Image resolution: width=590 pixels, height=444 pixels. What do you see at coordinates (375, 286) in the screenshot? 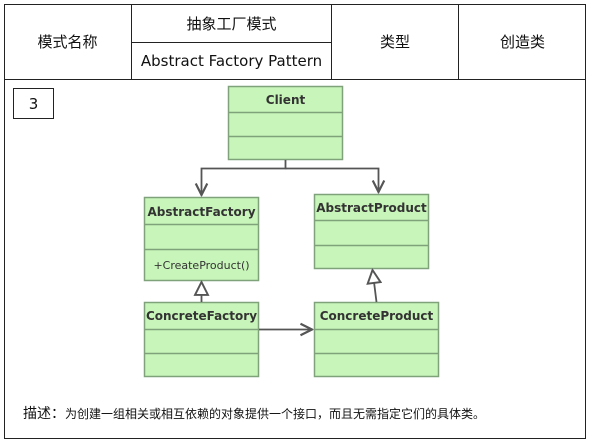
I see `edge-concrete-product-inherits` at bounding box center [375, 286].